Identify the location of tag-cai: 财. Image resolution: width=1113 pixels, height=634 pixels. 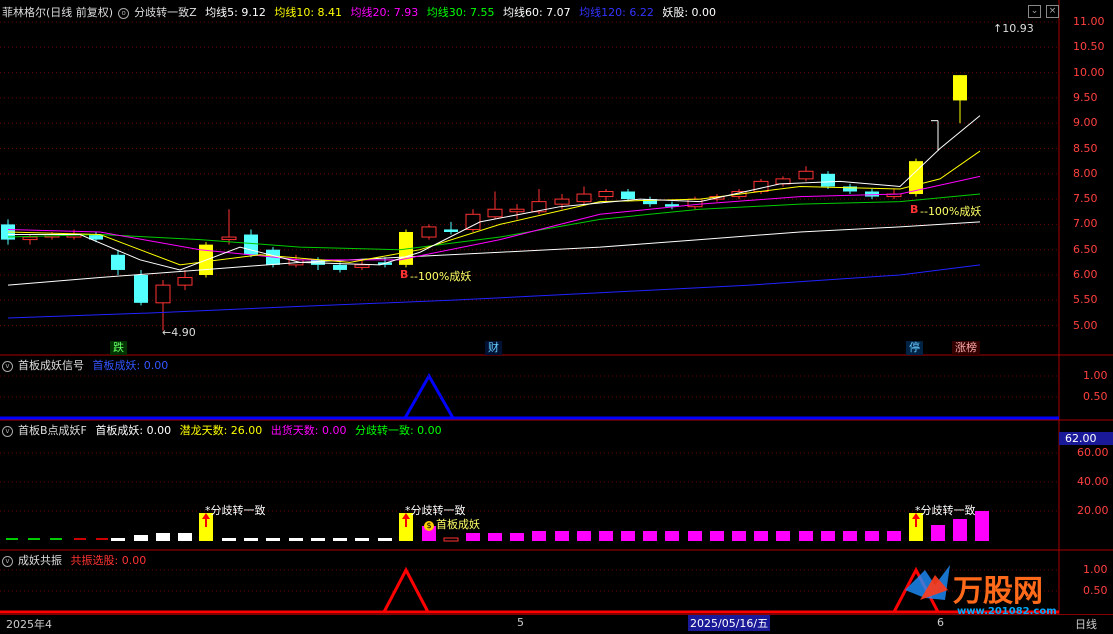
(493, 348).